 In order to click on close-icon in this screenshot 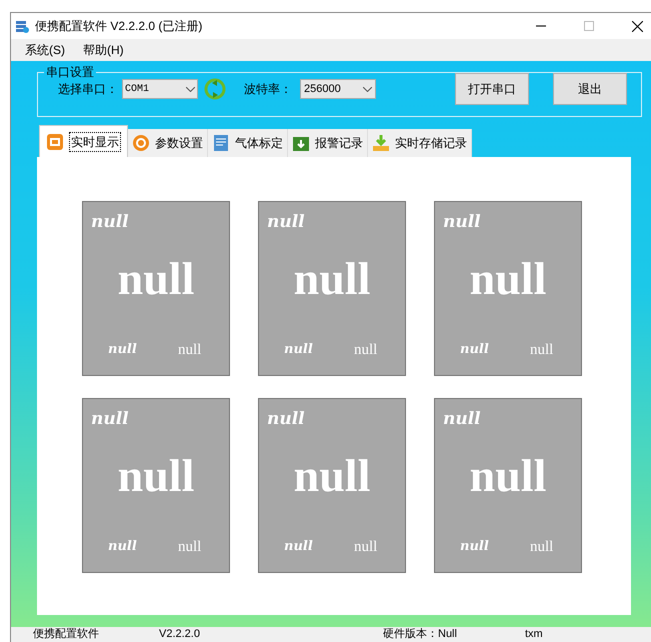, I will do `click(637, 26)`.